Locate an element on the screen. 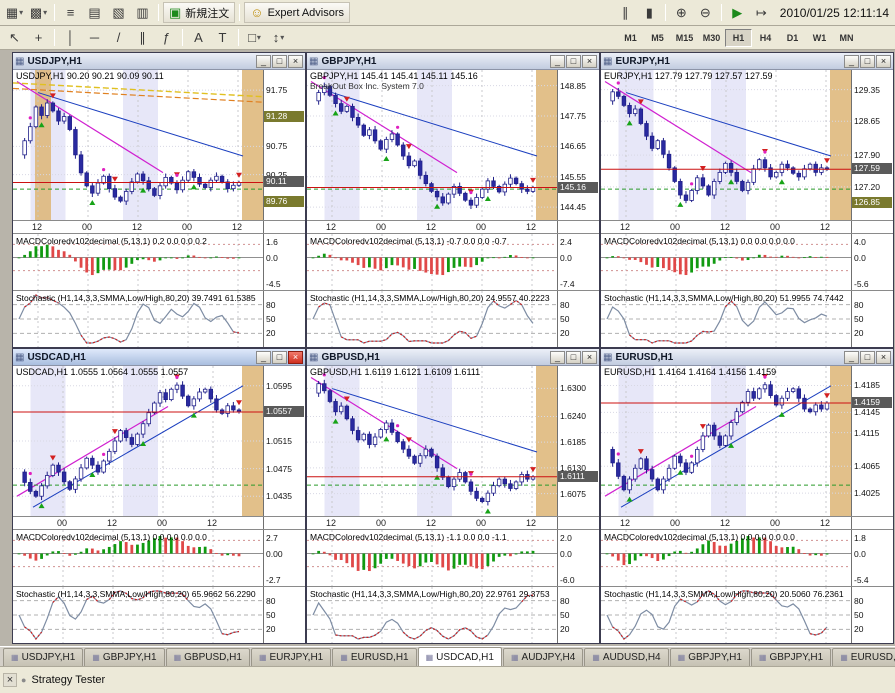 This screenshot has width=895, height=693. cursor-tool-button: ↖ is located at coordinates (14, 37).